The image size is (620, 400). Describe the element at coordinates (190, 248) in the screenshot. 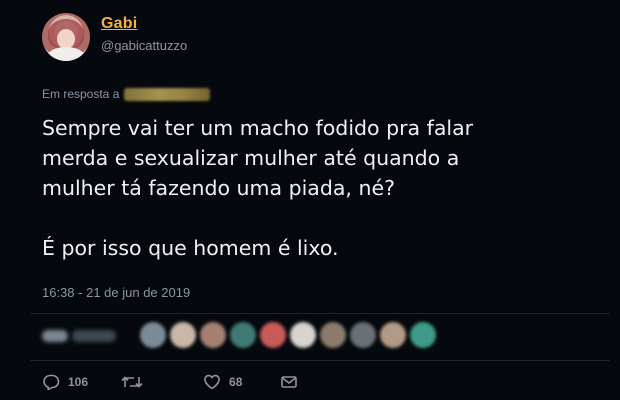

I see `tweet-text-paragraph: É por isso que homem é lixo.` at that location.